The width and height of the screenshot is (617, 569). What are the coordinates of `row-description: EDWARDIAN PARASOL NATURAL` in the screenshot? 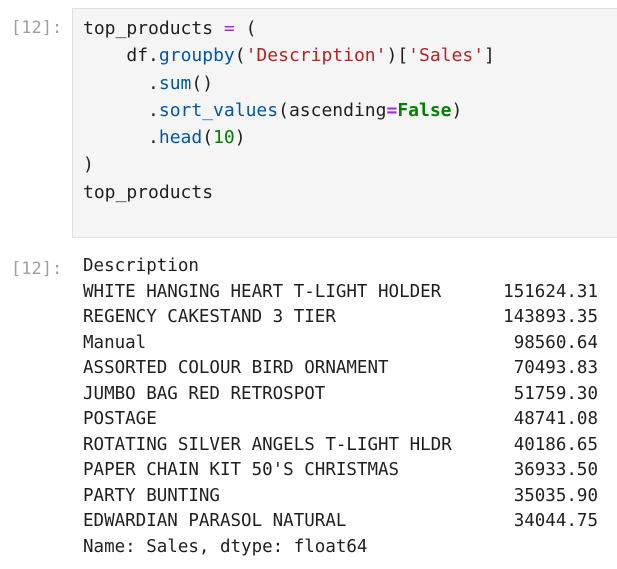 It's located at (215, 521).